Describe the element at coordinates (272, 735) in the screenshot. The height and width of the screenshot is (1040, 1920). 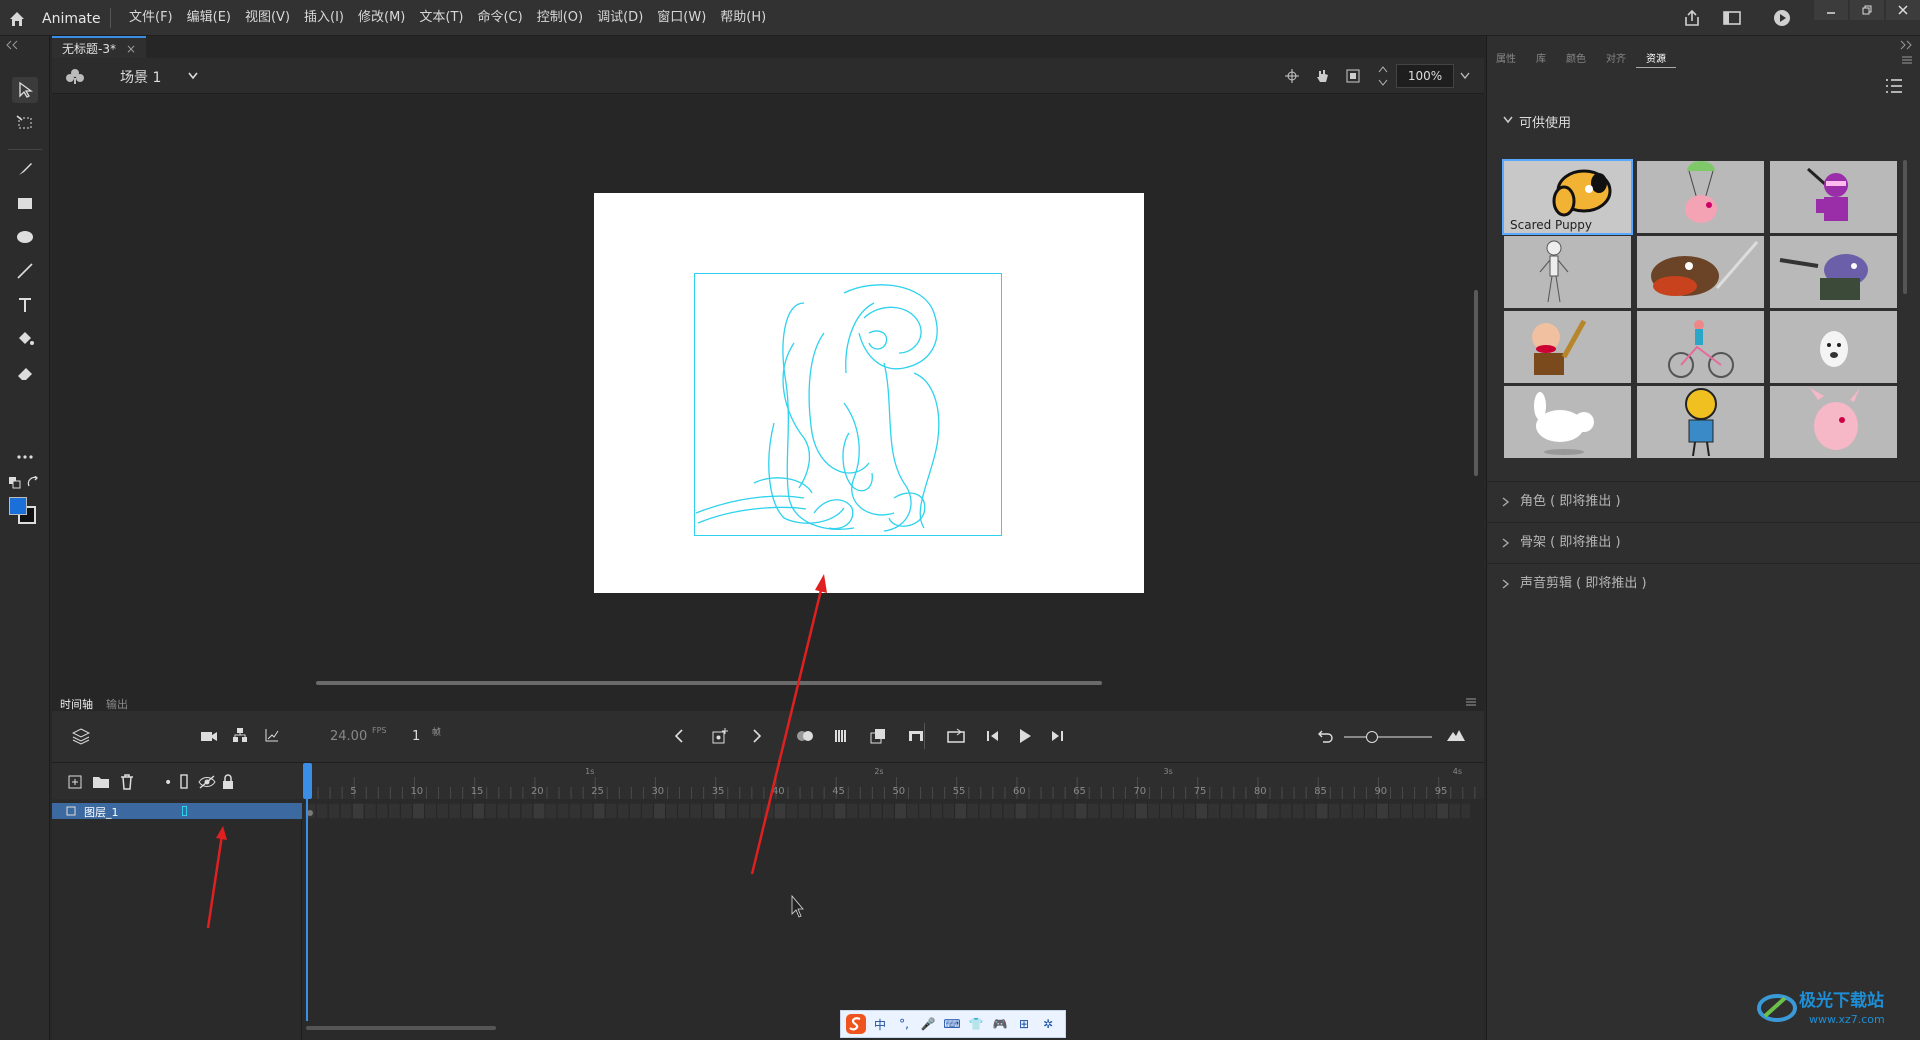
I see `graph-icon` at that location.